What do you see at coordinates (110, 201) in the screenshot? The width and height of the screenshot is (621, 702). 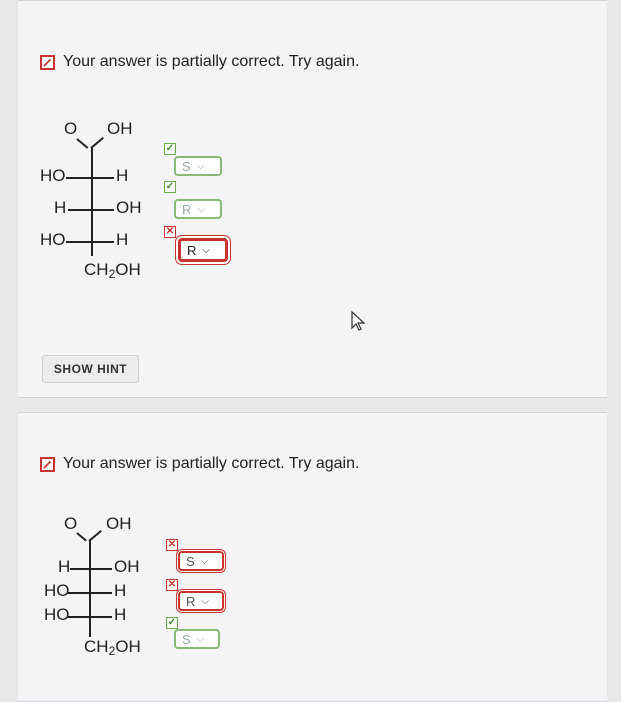 I see `fischer-projection: O OH HO H H OH HO H CH2OH` at bounding box center [110, 201].